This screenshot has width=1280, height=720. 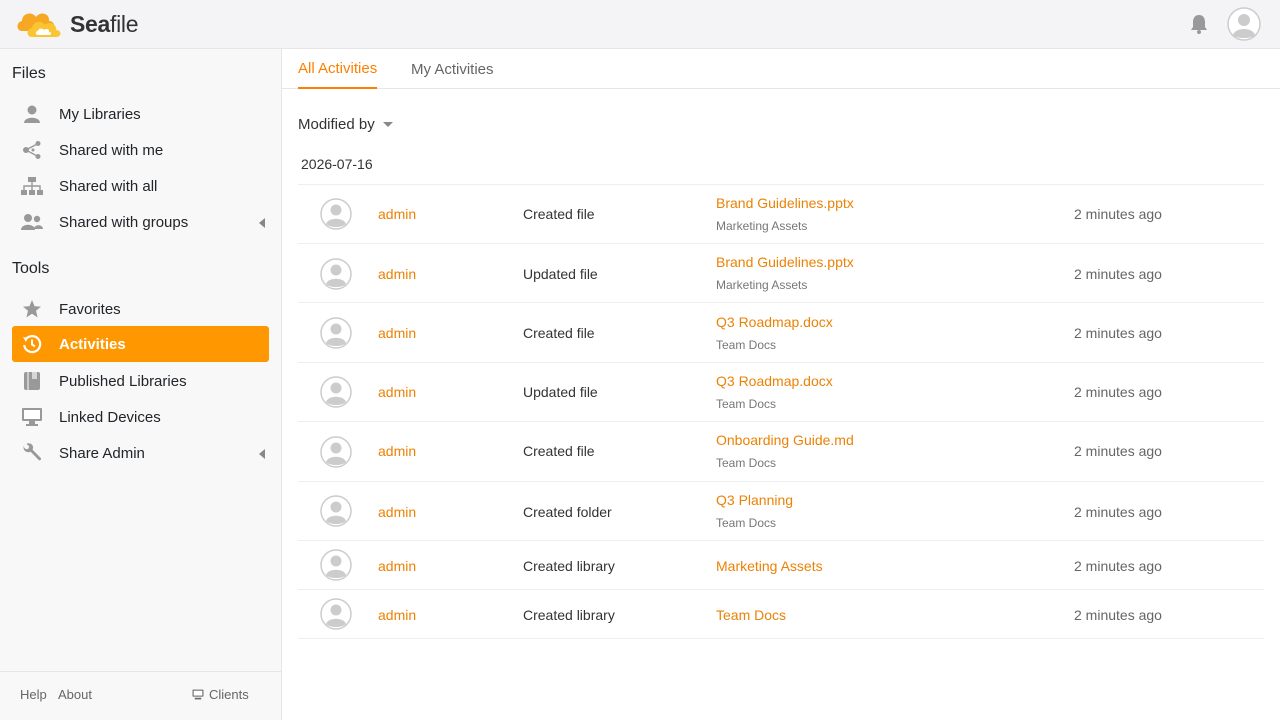 I want to click on sidebar-item-published-libraries: Published Libraries, so click(x=140, y=381).